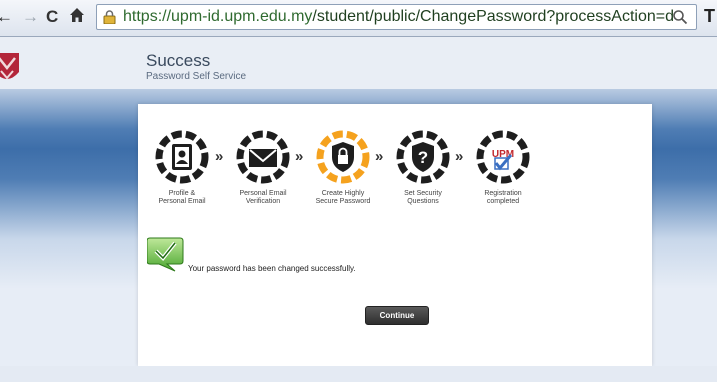  Describe the element at coordinates (30, 17) in the screenshot. I see `forward-icon: →` at that location.